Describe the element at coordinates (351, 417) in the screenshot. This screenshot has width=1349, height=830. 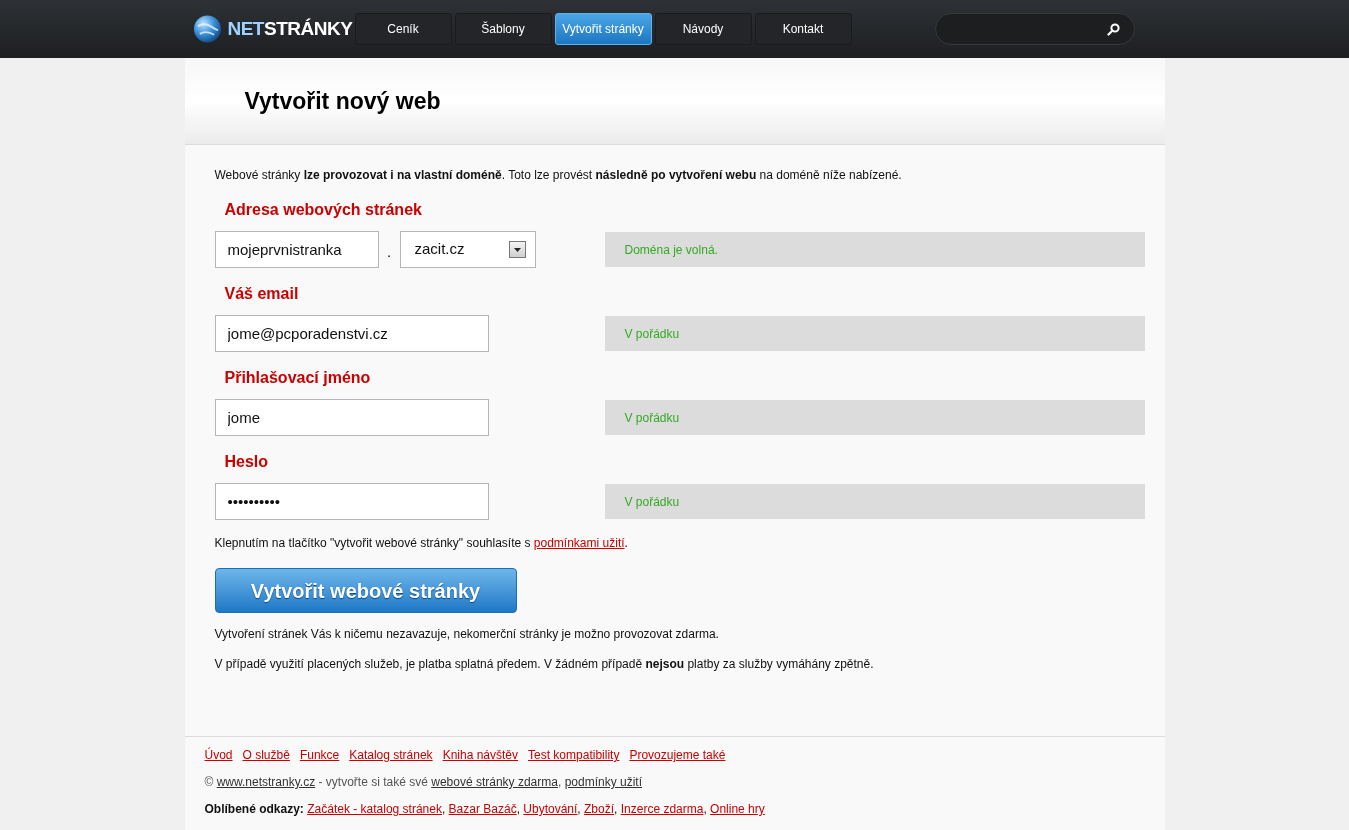
I see `text-field: jome` at that location.